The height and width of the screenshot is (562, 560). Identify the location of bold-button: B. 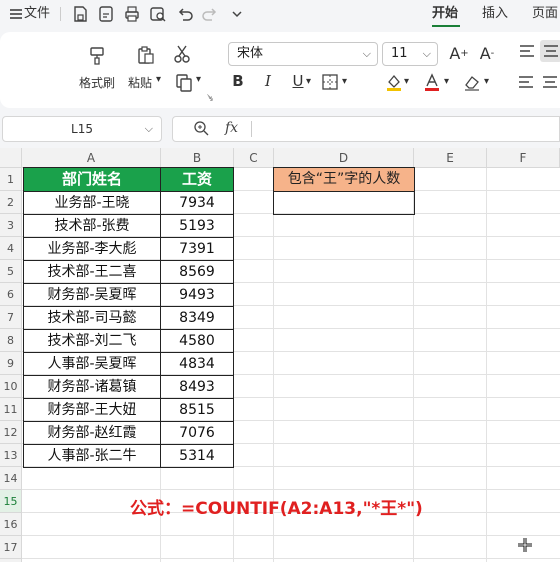
(238, 81).